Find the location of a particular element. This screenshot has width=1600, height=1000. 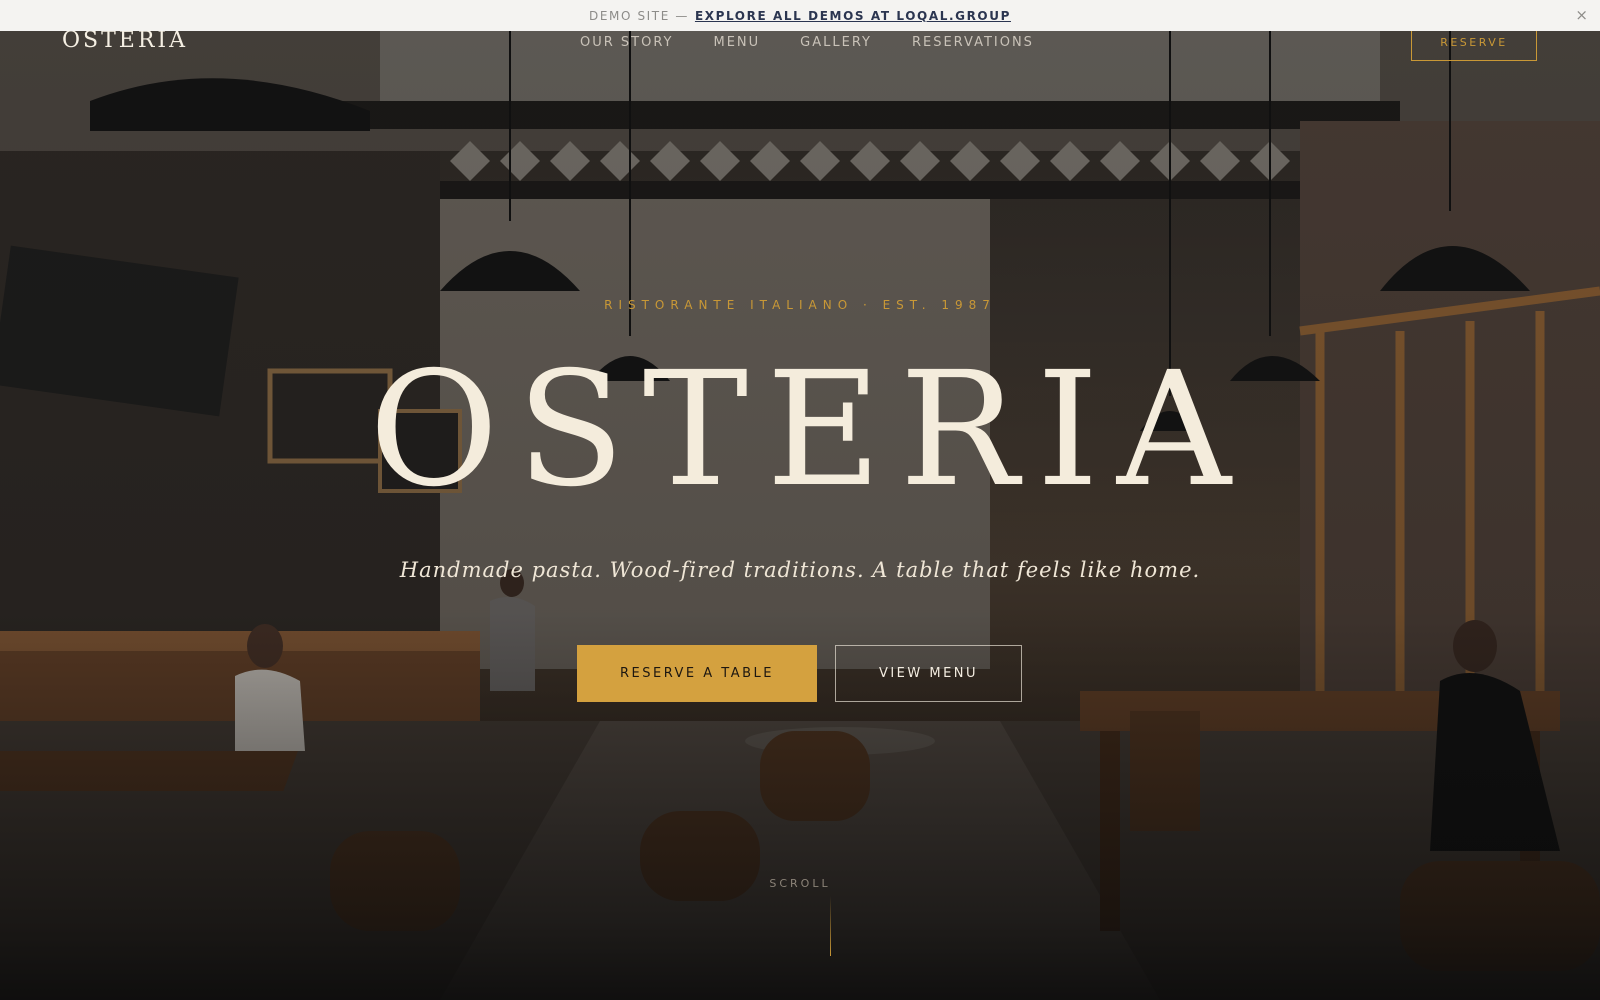

hero-eyebrow: RISTORANTE ITALIANO · EST. 1987 is located at coordinates (800, 305).